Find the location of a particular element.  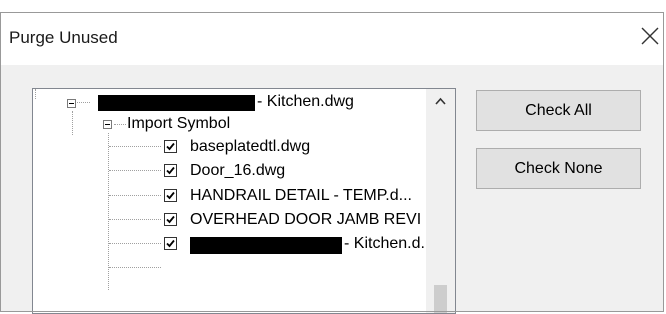

scroll-thumb is located at coordinates (440, 299).